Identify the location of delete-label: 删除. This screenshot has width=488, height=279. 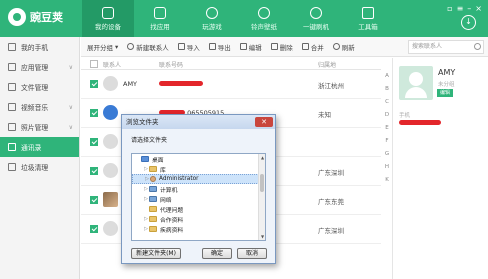
(286, 47).